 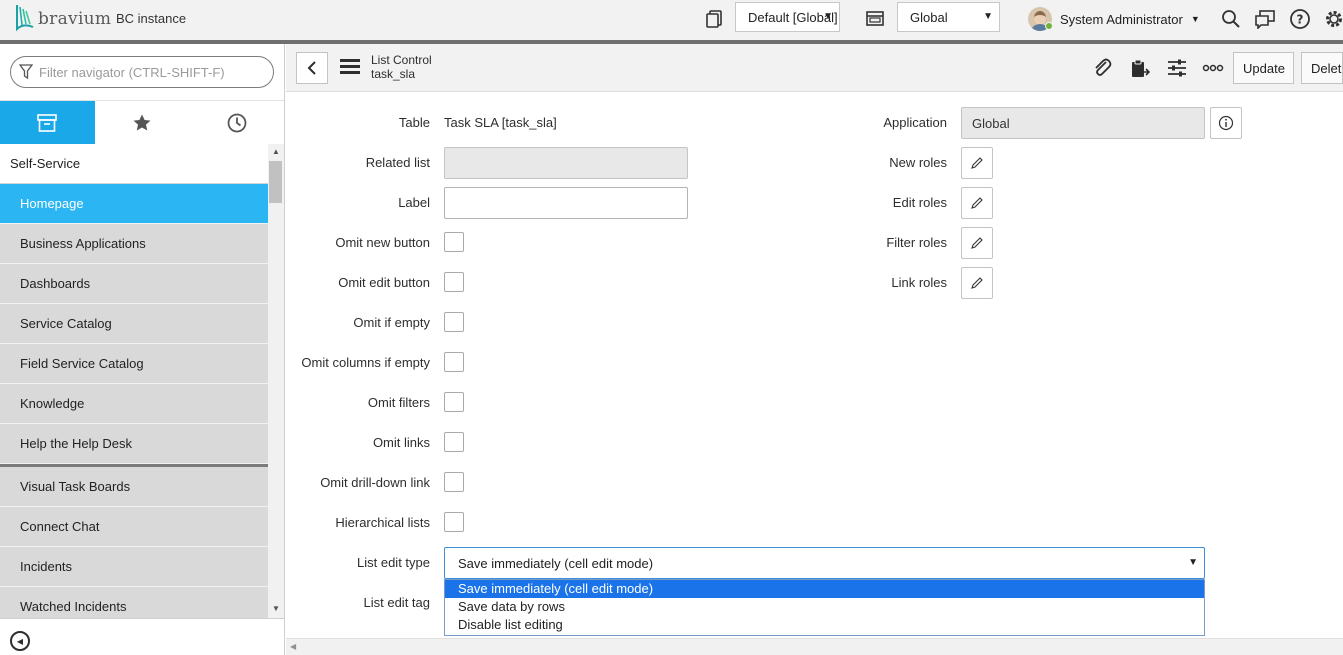 I want to click on edit-link-roles-button, so click(x=977, y=283).